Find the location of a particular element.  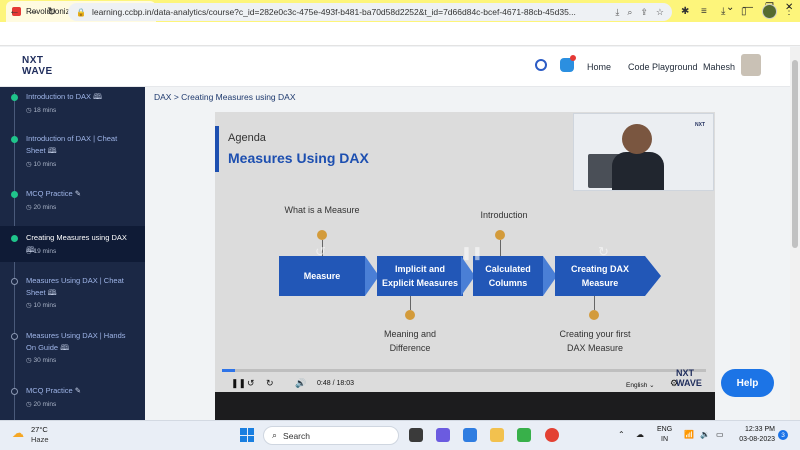

sidebar-item-label: Introduction of DAX | Cheat Sheet is located at coordinates (72, 144).